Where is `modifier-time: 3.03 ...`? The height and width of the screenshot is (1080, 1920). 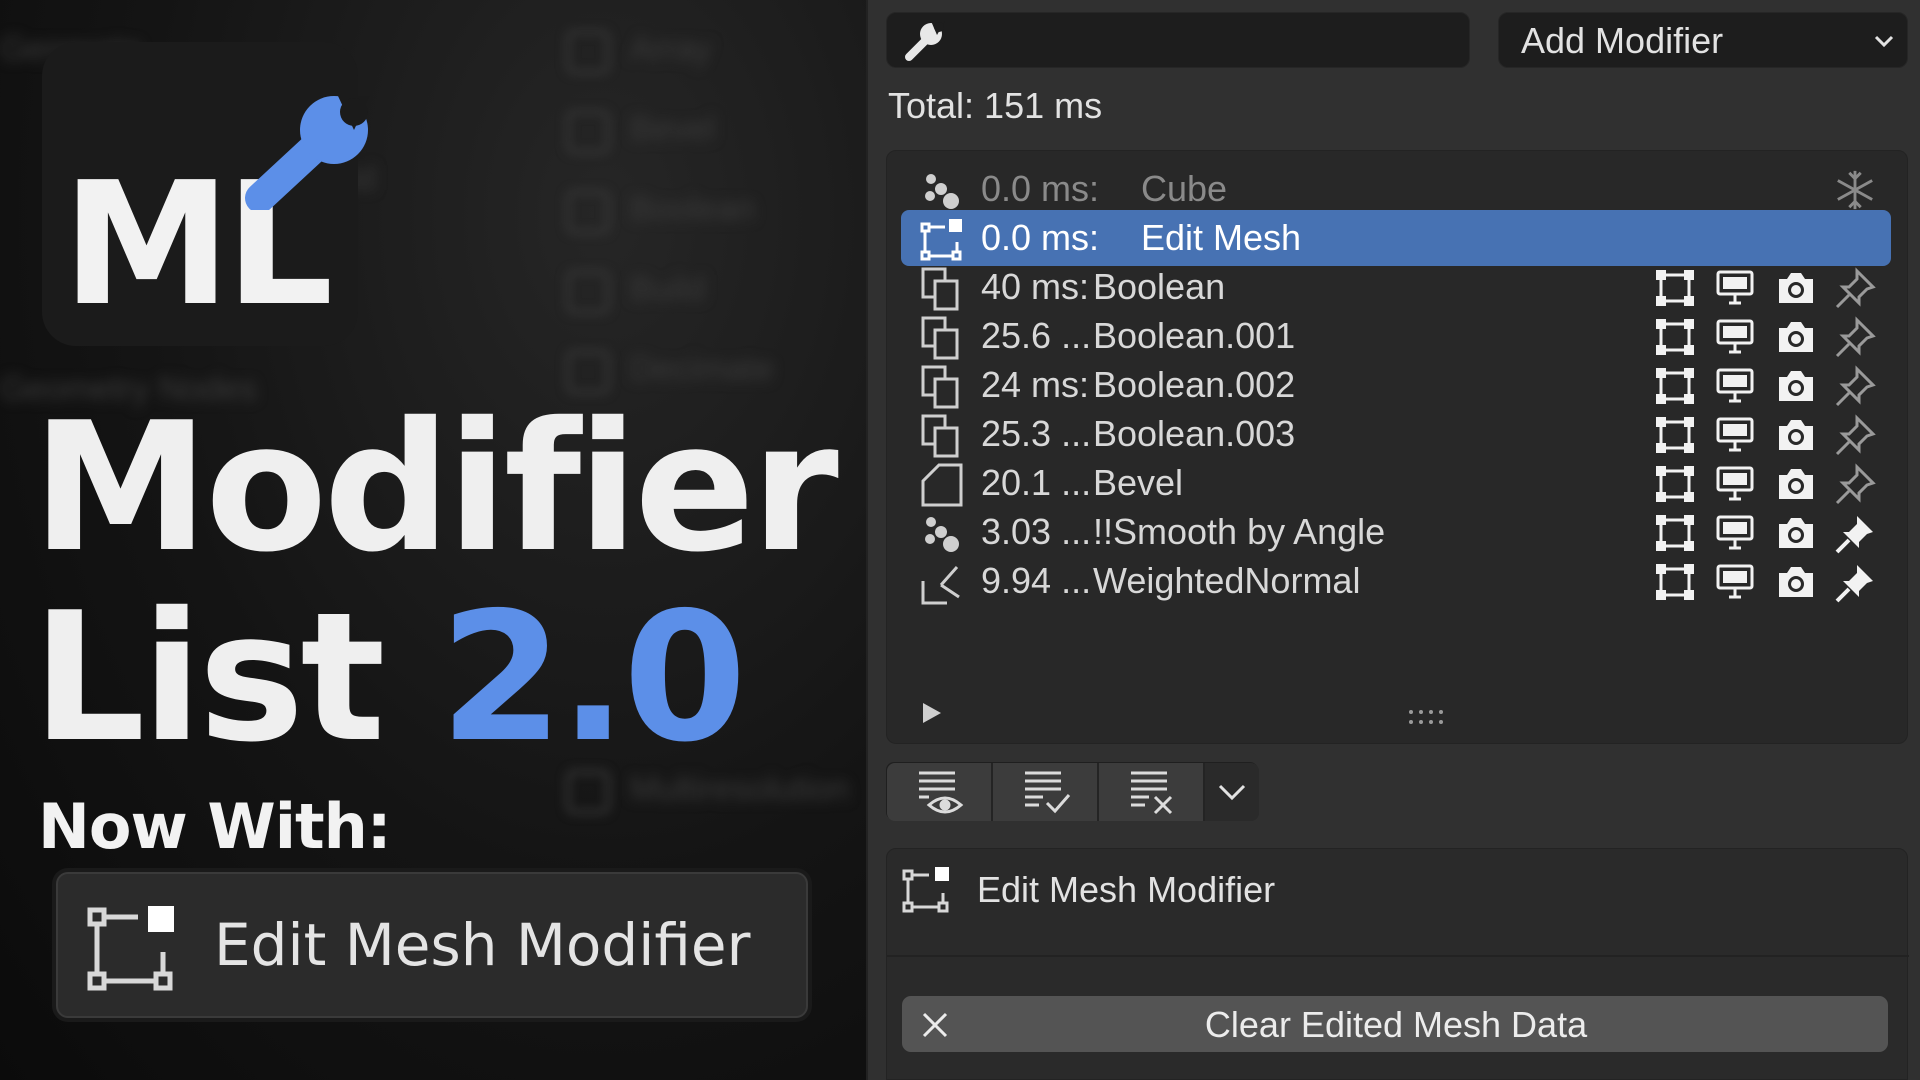 modifier-time: 3.03 ... is located at coordinates (1036, 531).